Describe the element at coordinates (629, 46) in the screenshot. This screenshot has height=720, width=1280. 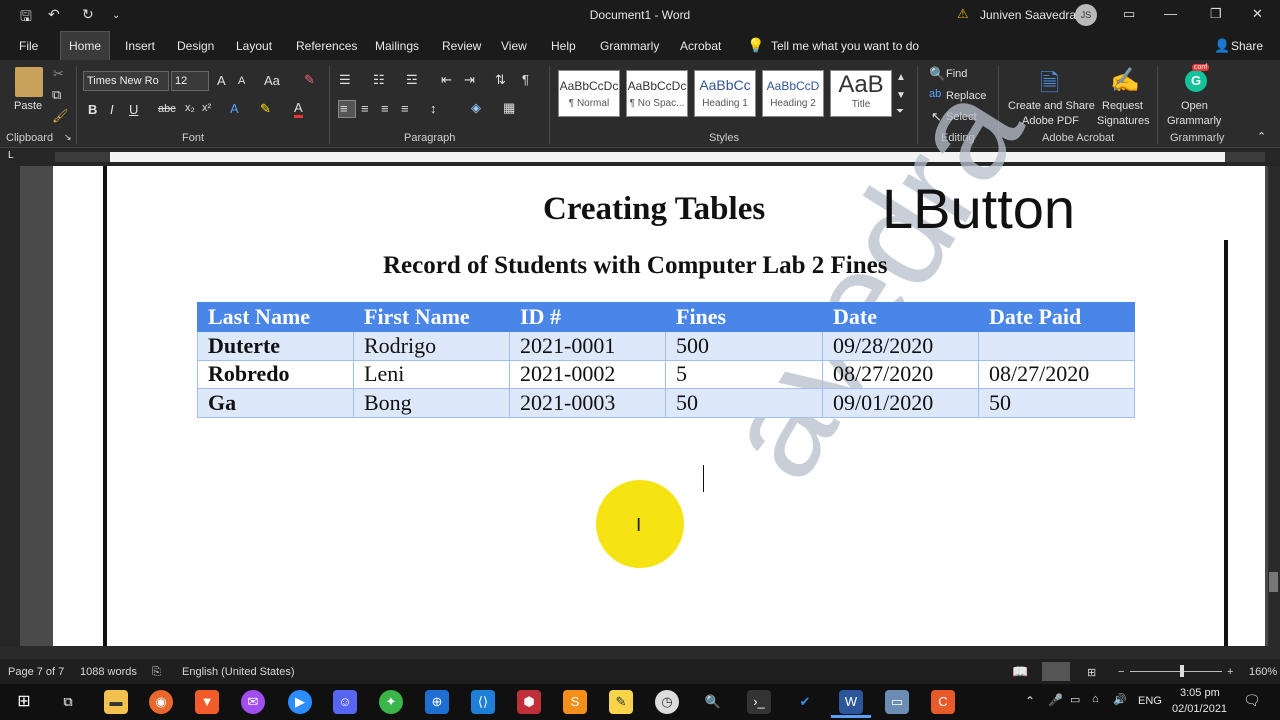
I see `tab-grammarly: Grammarly` at that location.